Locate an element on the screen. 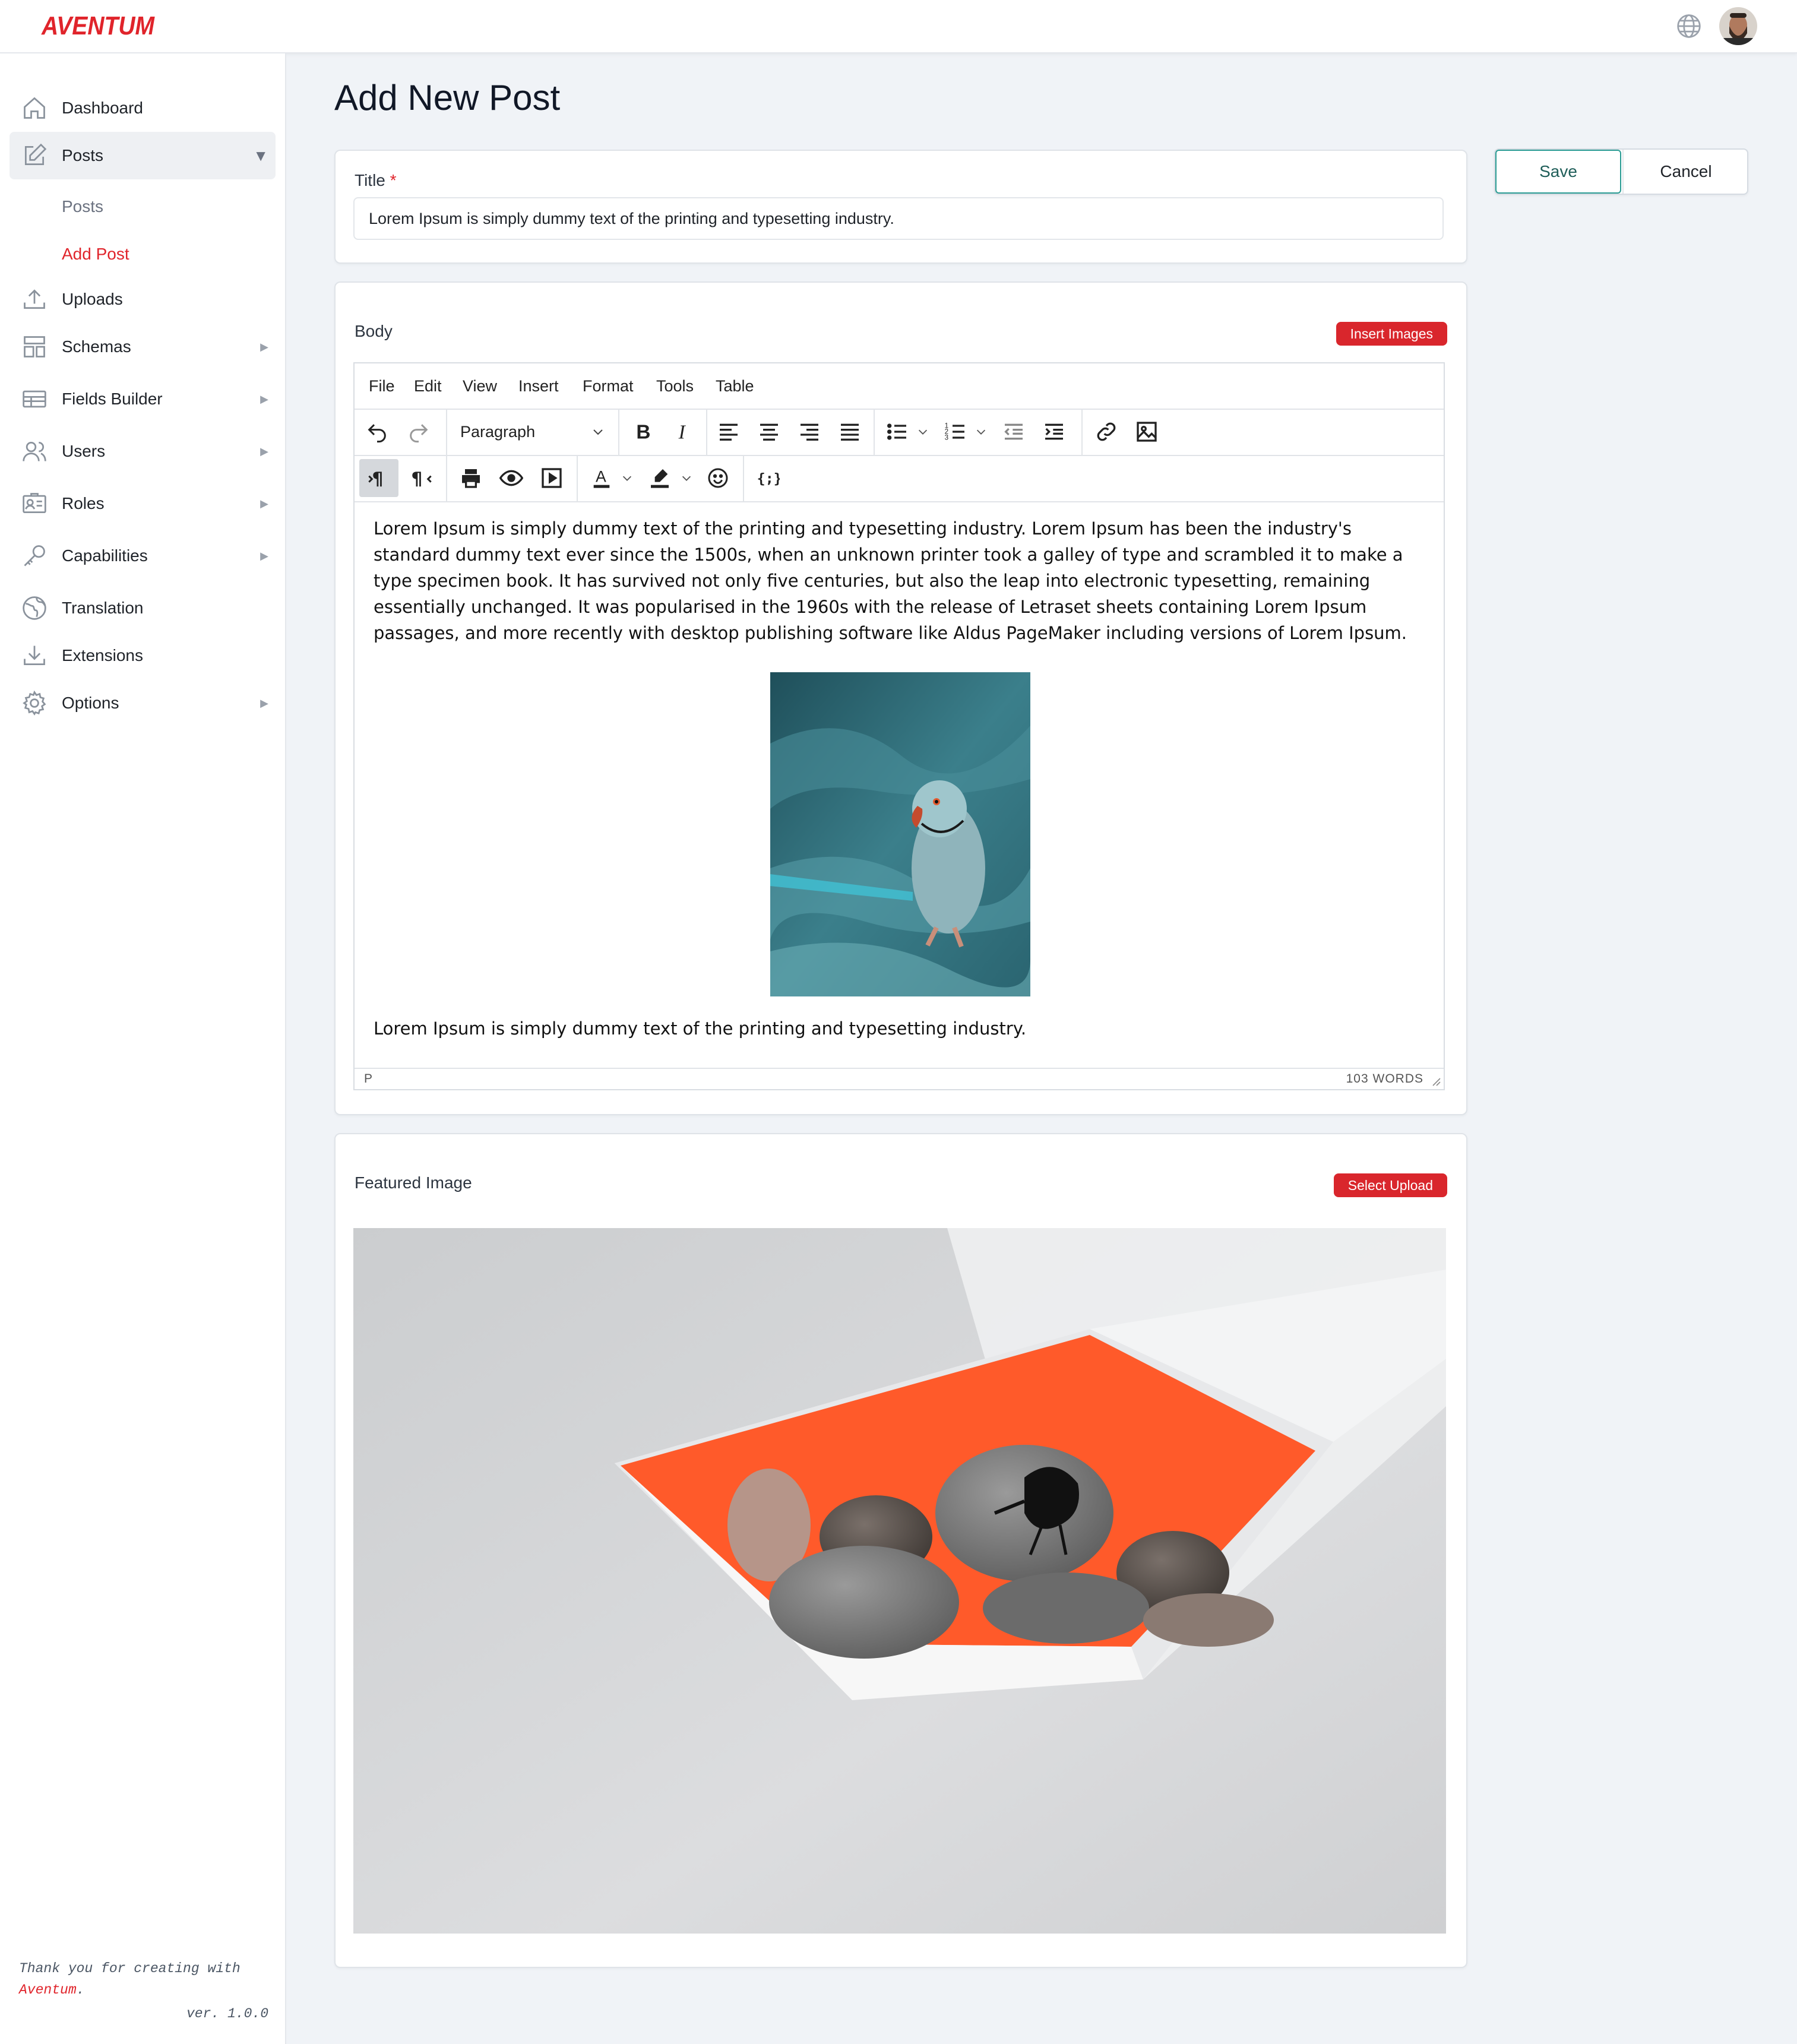 The width and height of the screenshot is (1797, 2044). redo-icon is located at coordinates (419, 432).